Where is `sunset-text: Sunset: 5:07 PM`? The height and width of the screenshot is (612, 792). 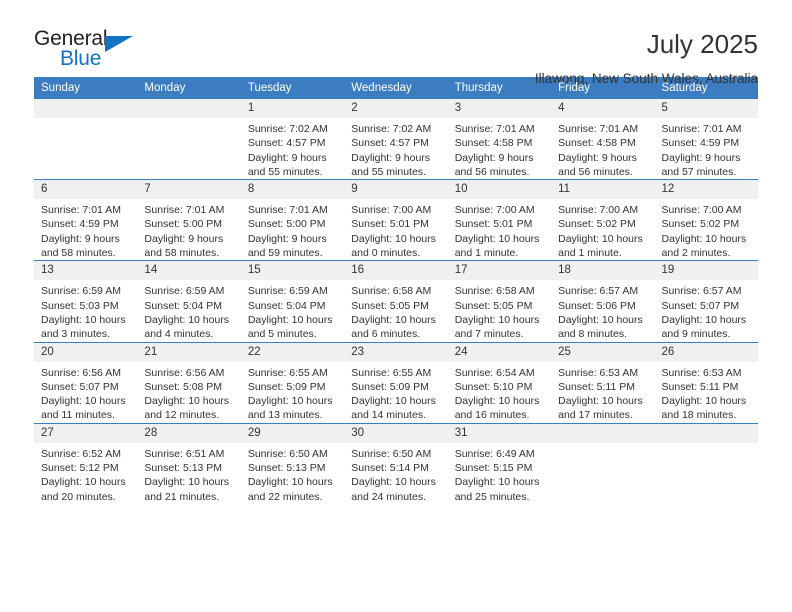 sunset-text: Sunset: 5:07 PM is located at coordinates (80, 386).